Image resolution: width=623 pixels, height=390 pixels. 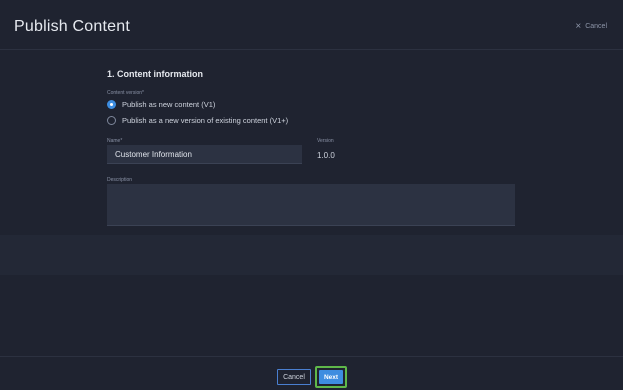 I want to click on header-cancel-button: × Cancel, so click(x=591, y=26).